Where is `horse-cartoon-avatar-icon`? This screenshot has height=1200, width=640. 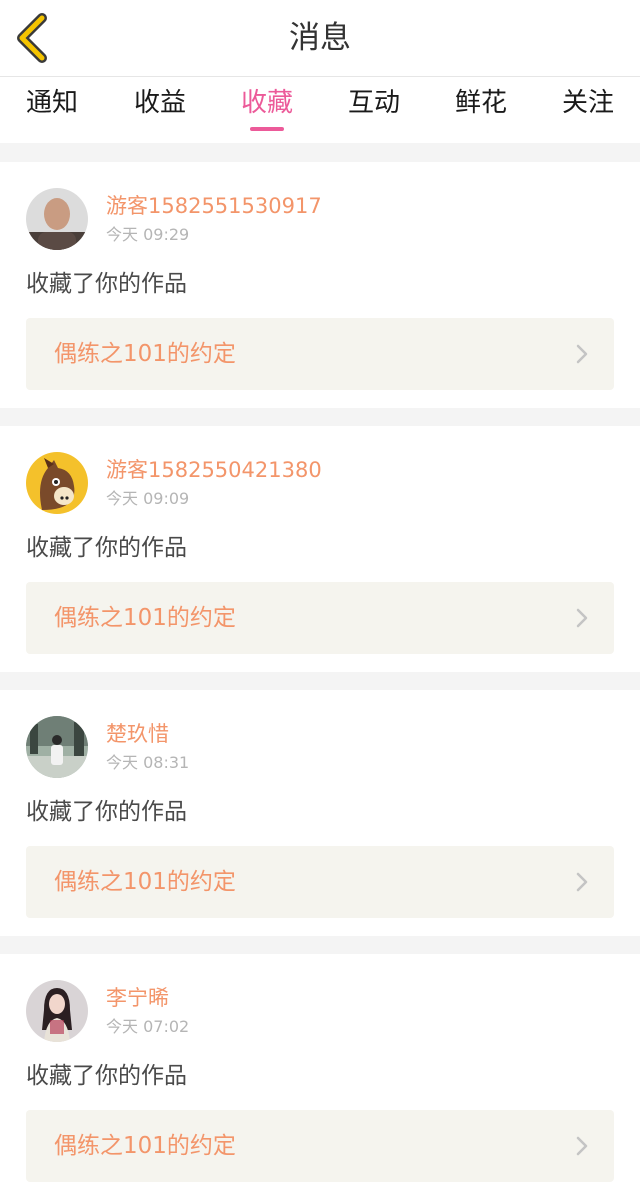 horse-cartoon-avatar-icon is located at coordinates (57, 483).